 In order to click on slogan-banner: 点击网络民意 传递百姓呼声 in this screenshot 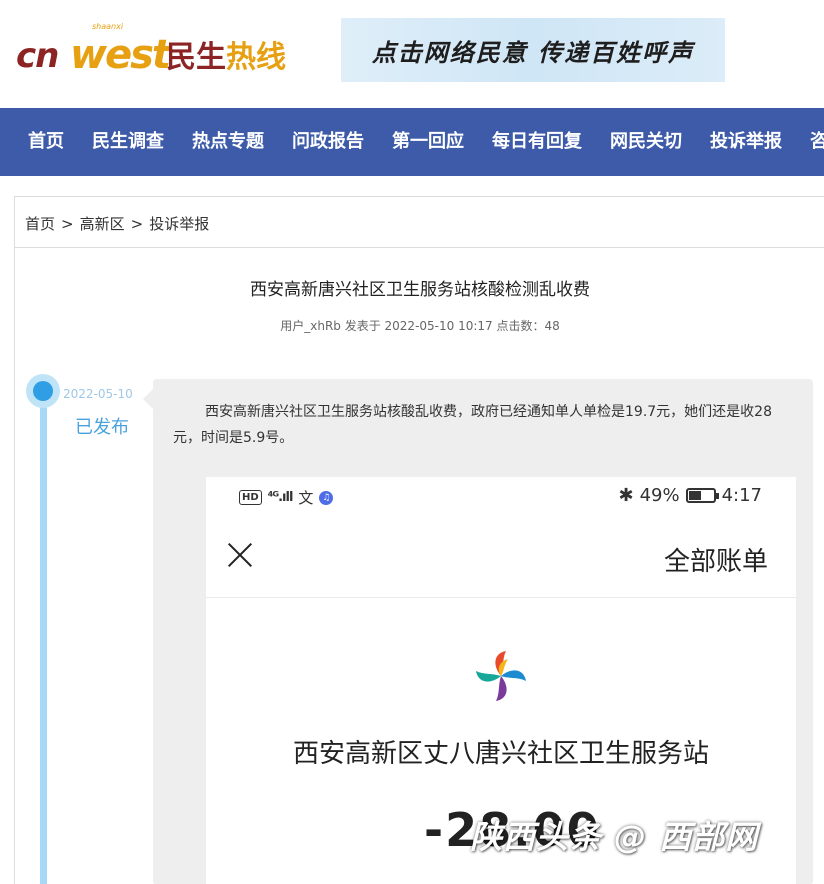, I will do `click(533, 50)`.